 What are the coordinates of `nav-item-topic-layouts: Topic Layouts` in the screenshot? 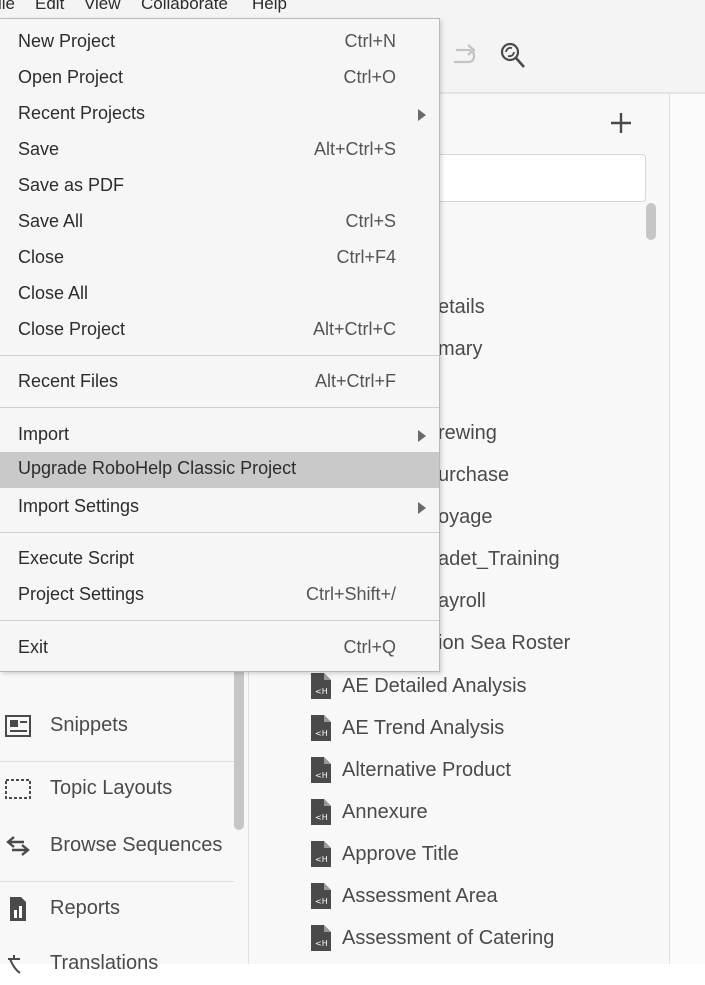 It's located at (116, 790).